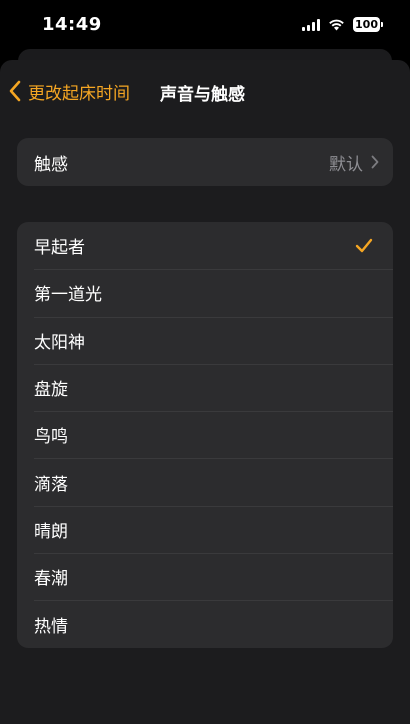 This screenshot has height=724, width=410. What do you see at coordinates (51, 579) in the screenshot?
I see `sound-item-label: 春潮` at bounding box center [51, 579].